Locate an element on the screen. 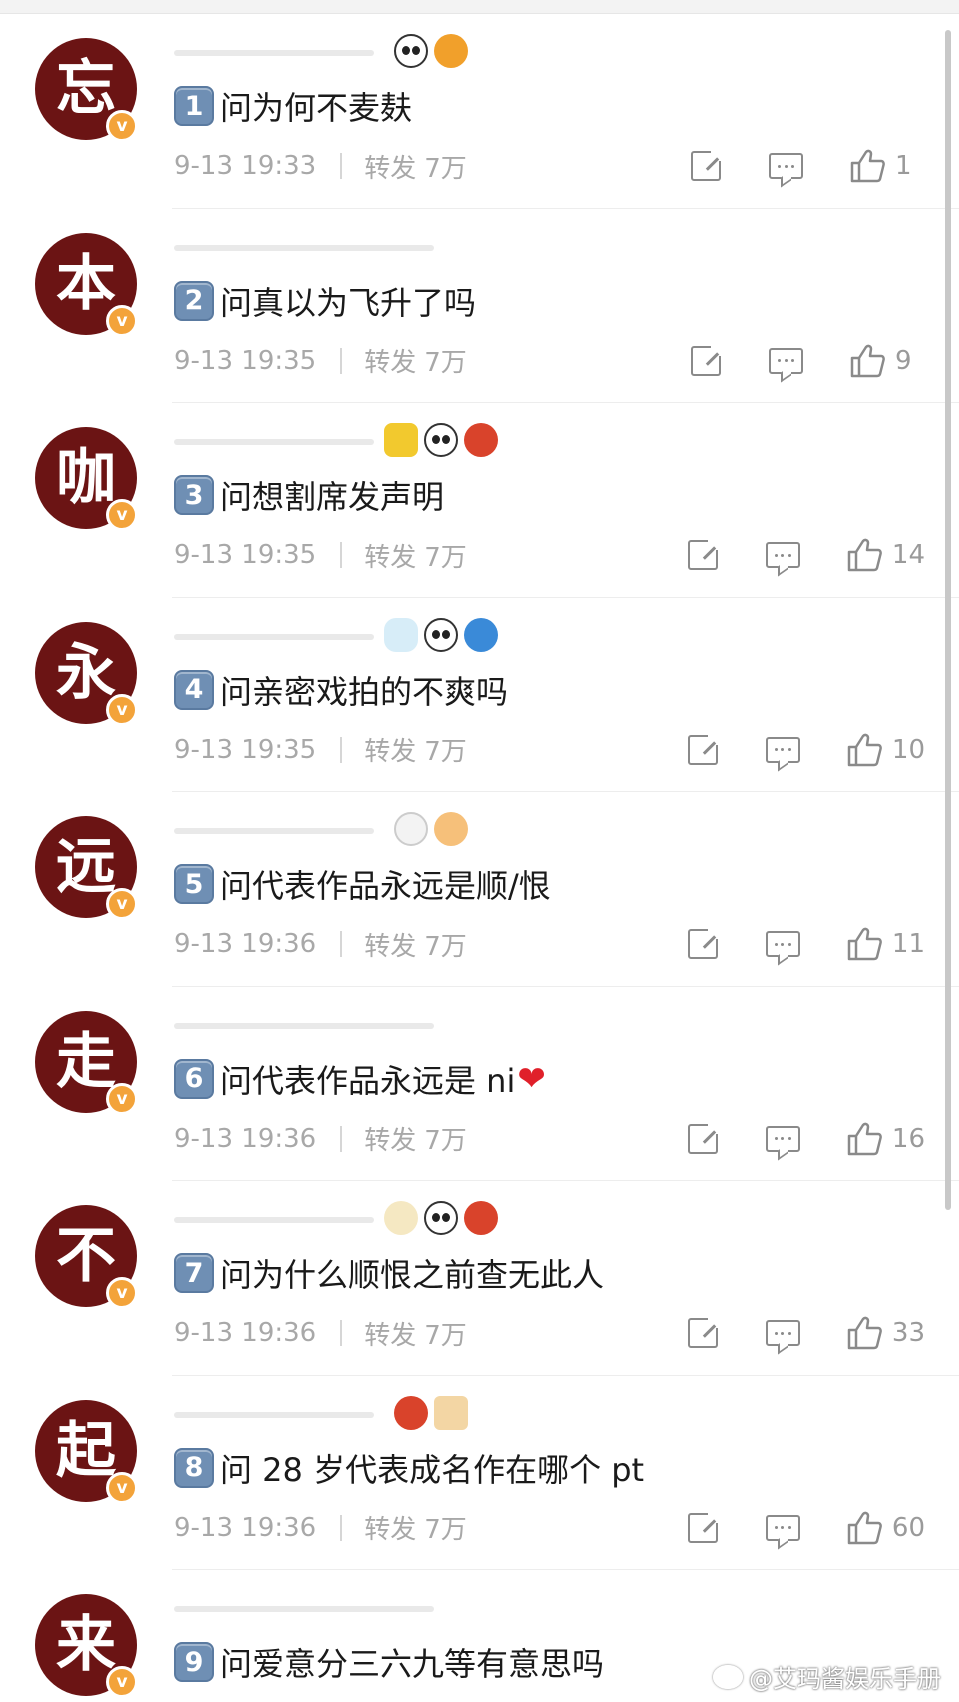 Image resolution: width=959 pixels, height=1702 pixels. scrollbar is located at coordinates (948, 620).